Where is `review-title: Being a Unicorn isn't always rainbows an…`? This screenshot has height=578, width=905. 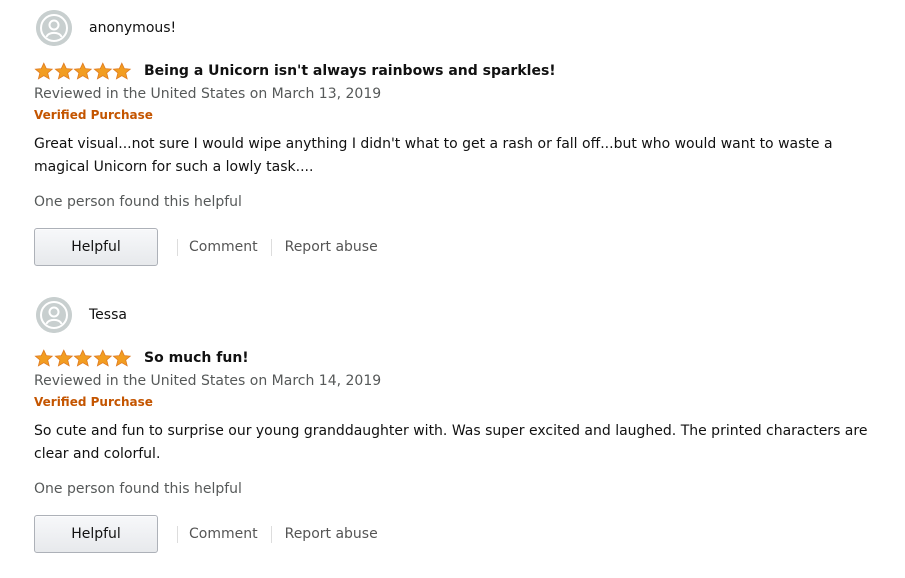
review-title: Being a Unicorn isn't always rainbows an… is located at coordinates (350, 71).